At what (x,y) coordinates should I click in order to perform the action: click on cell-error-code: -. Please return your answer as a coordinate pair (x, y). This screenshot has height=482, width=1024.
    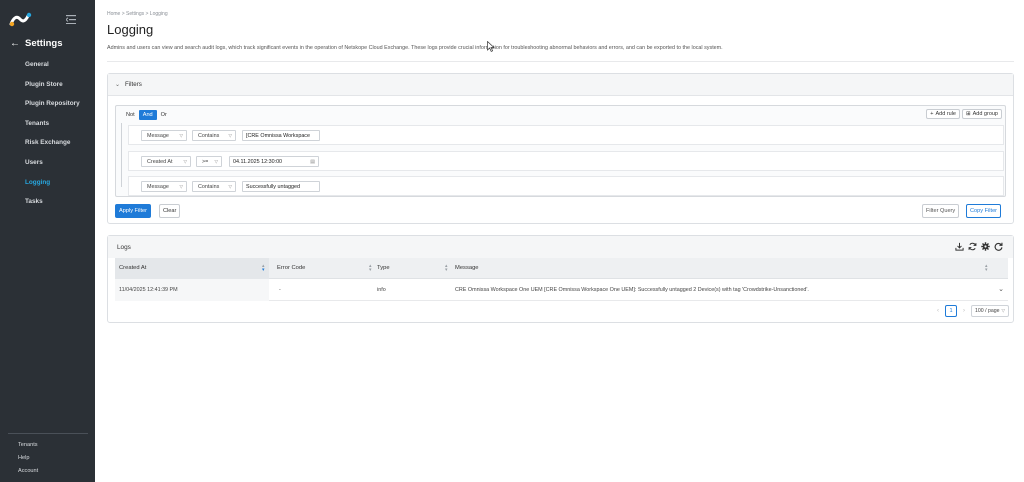
    Looking at the image, I should click on (280, 290).